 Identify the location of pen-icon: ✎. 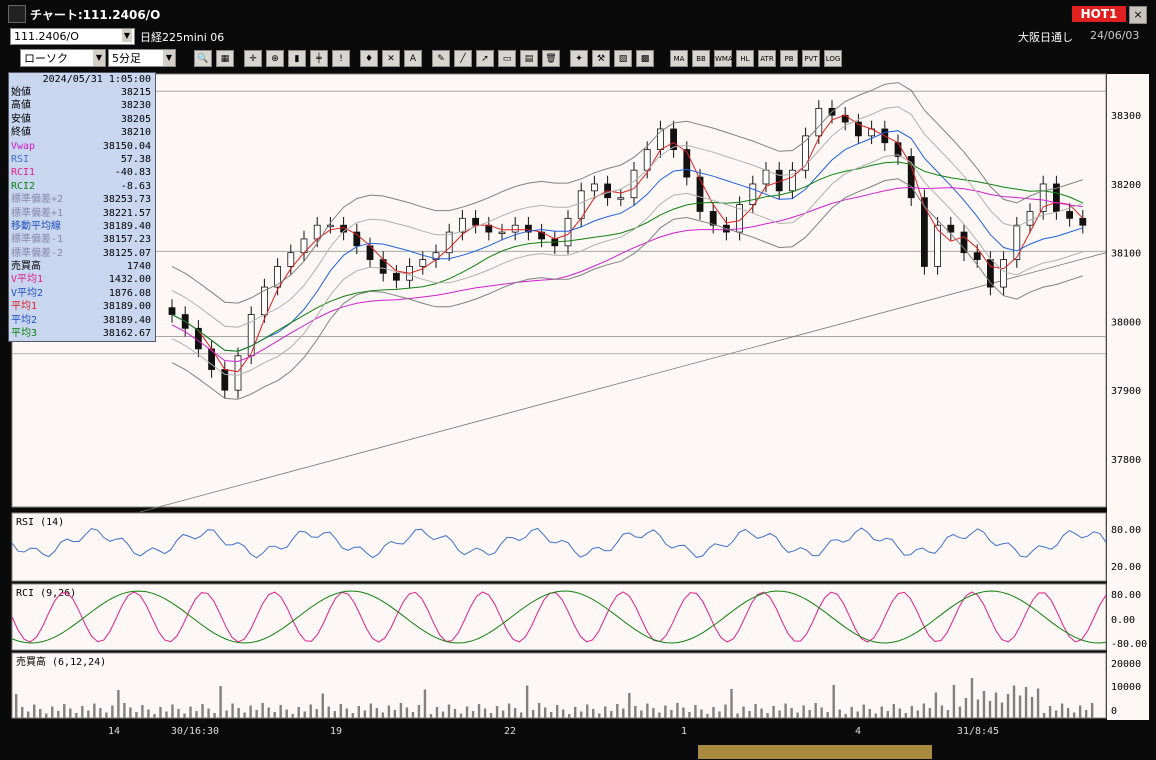
(441, 58).